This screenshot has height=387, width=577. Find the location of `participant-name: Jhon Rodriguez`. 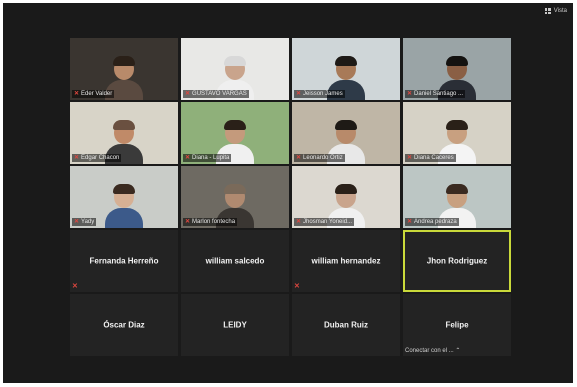

participant-name: Jhon Rodriguez is located at coordinates (457, 261).